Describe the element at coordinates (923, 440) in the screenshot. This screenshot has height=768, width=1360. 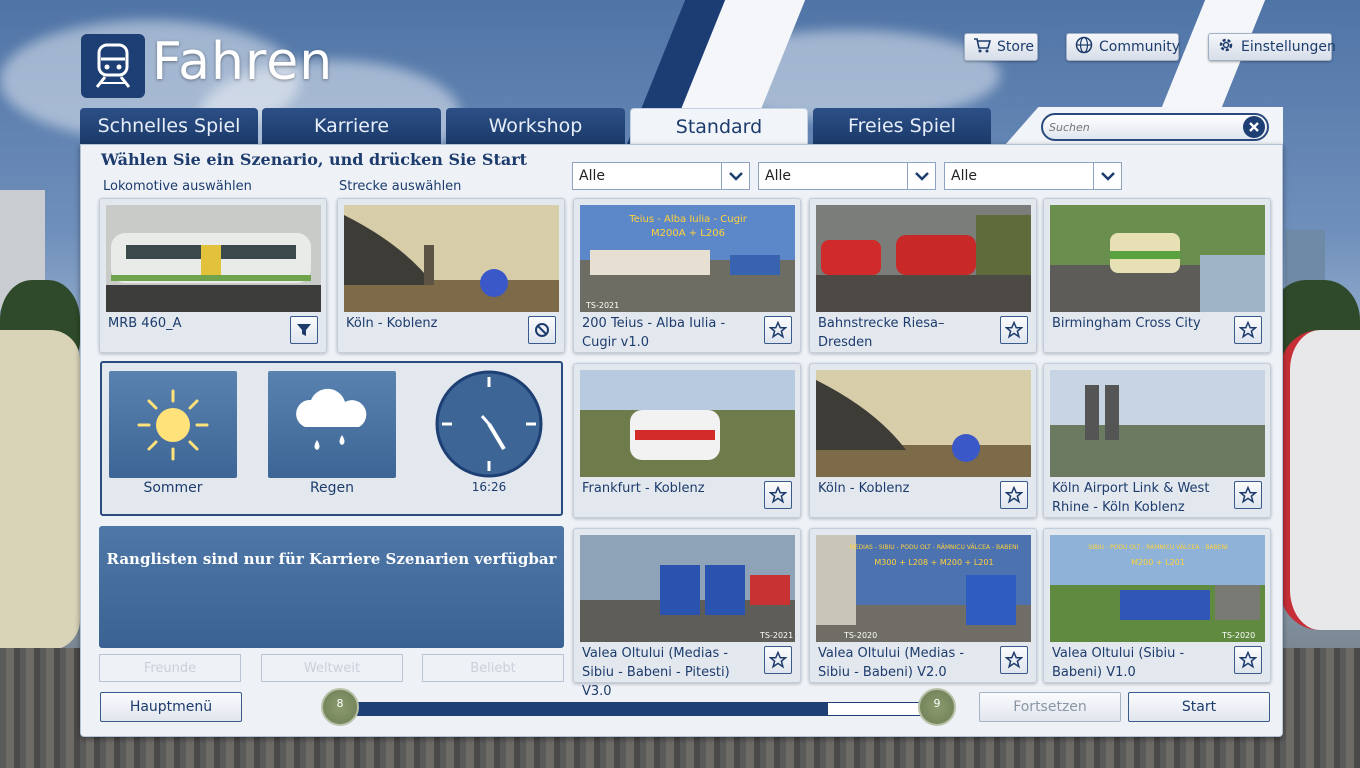
I see `scenario-card: Köln - Koblenz` at that location.